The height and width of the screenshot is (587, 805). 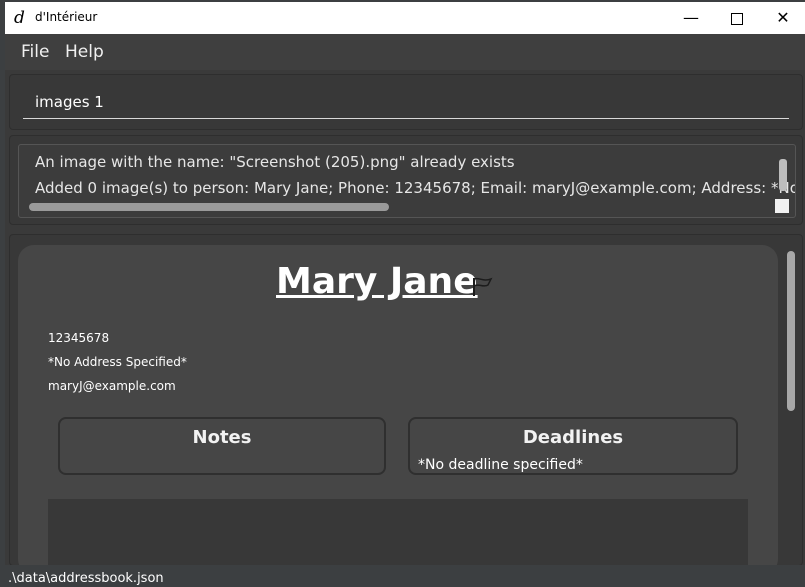 I want to click on menu-help: Help, so click(x=84, y=52).